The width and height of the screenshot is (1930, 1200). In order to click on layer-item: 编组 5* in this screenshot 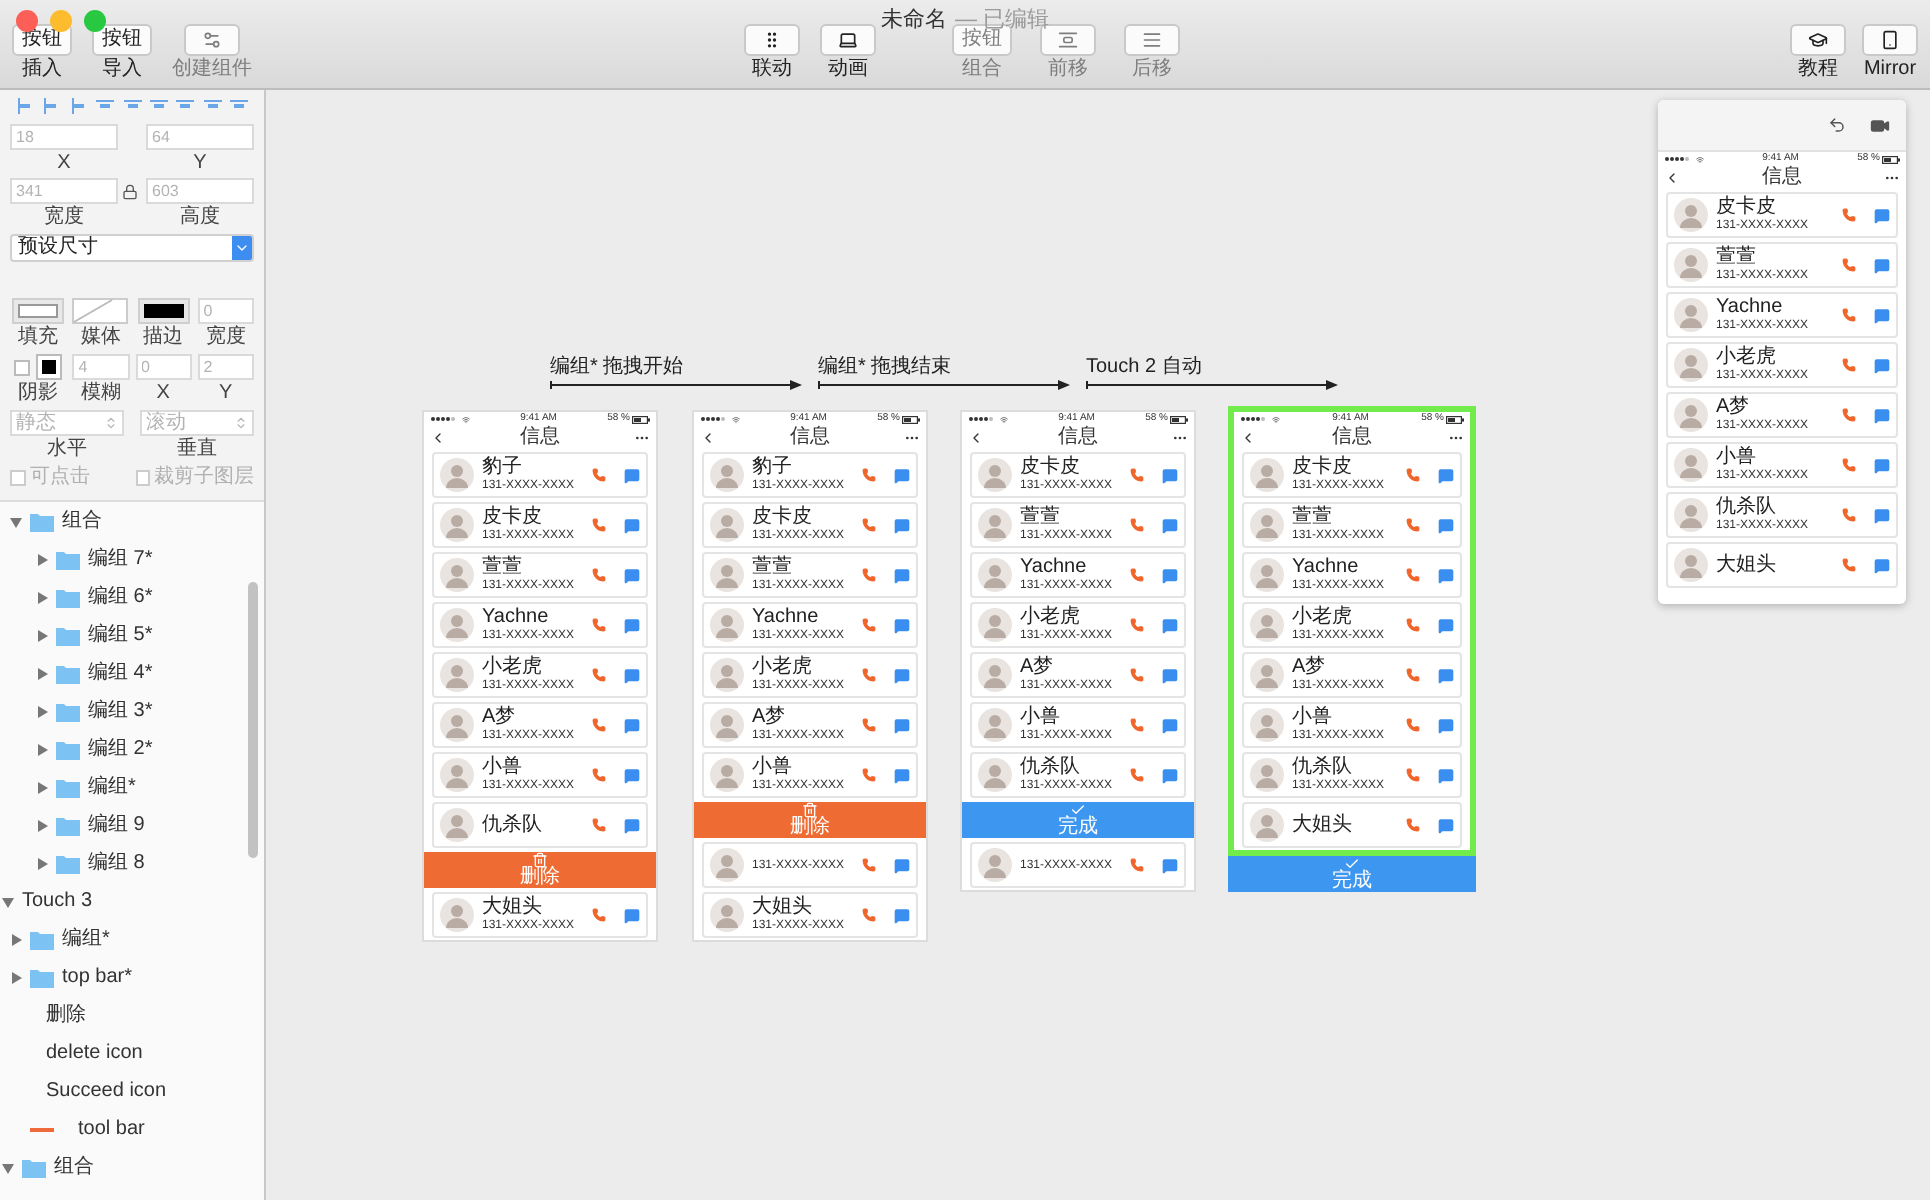, I will do `click(122, 635)`.